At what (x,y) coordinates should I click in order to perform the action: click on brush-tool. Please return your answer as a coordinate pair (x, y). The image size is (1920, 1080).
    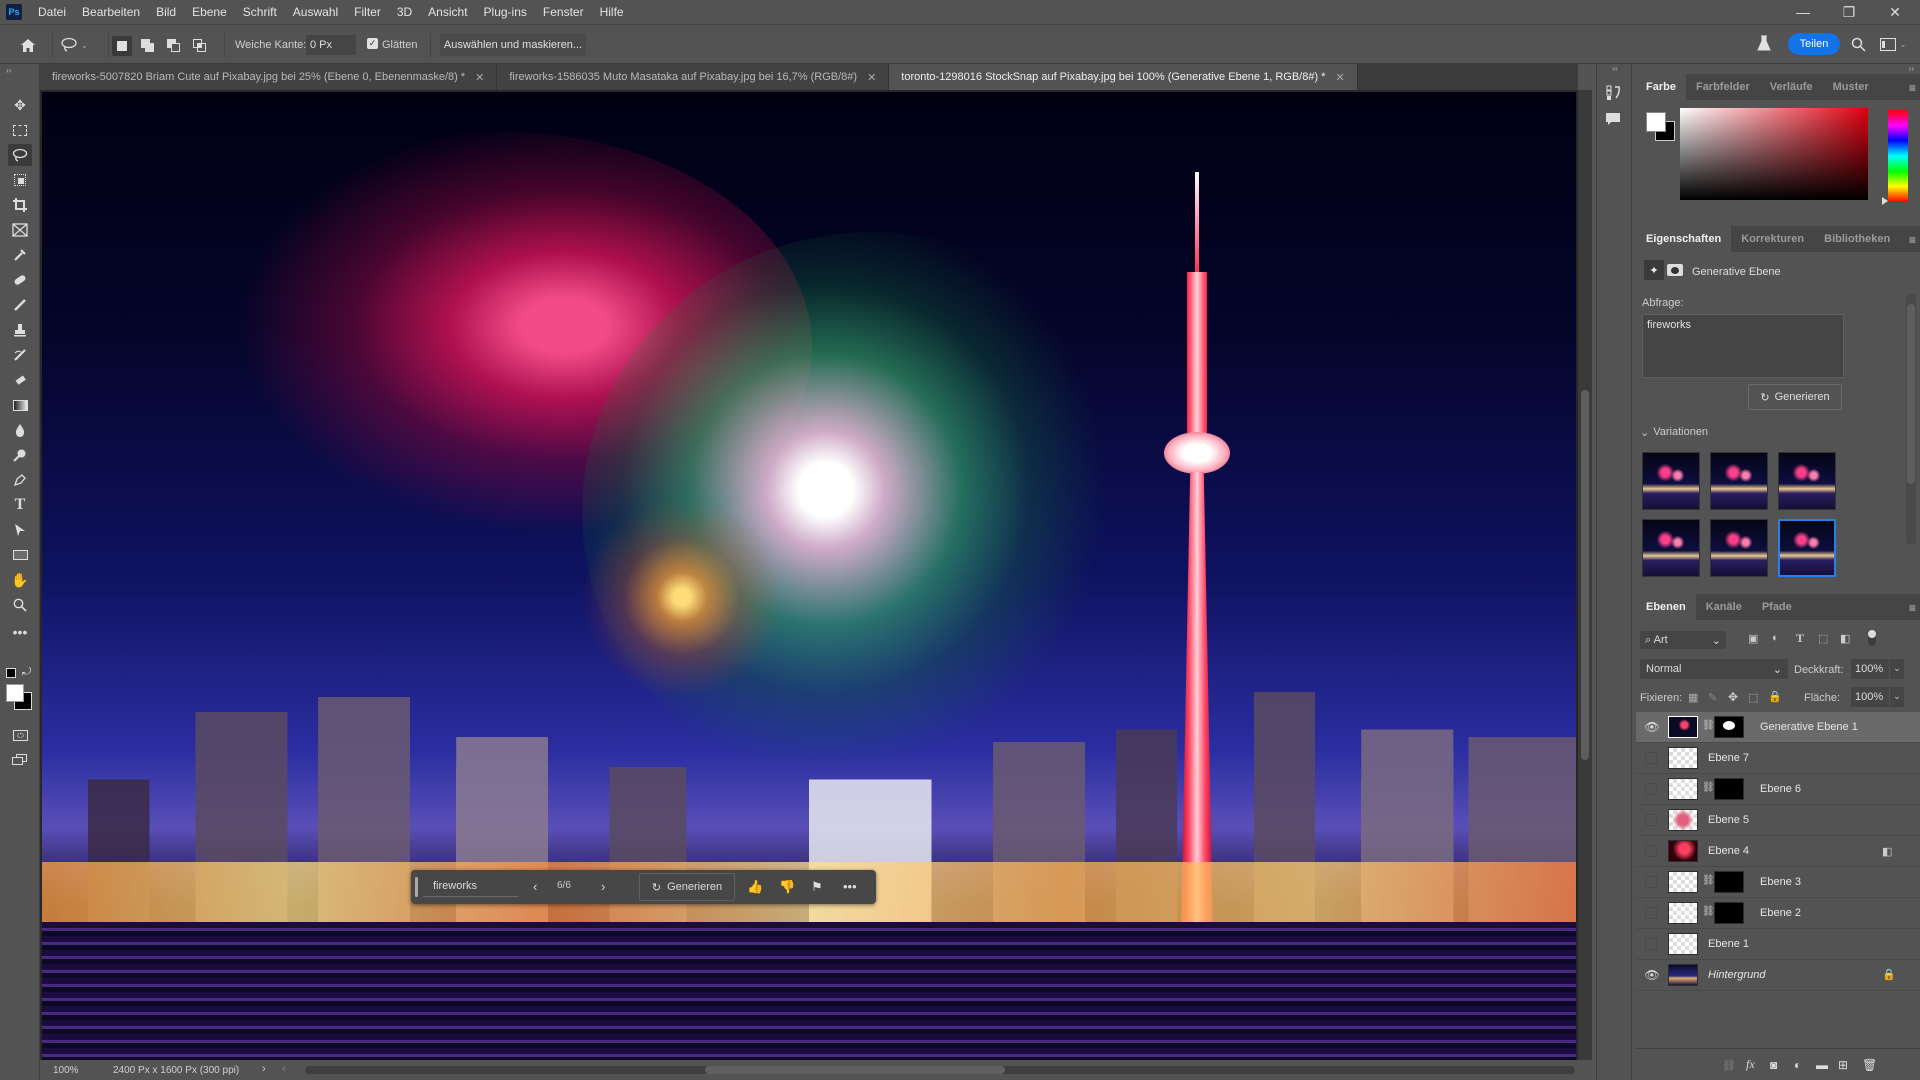
    Looking at the image, I should click on (20, 305).